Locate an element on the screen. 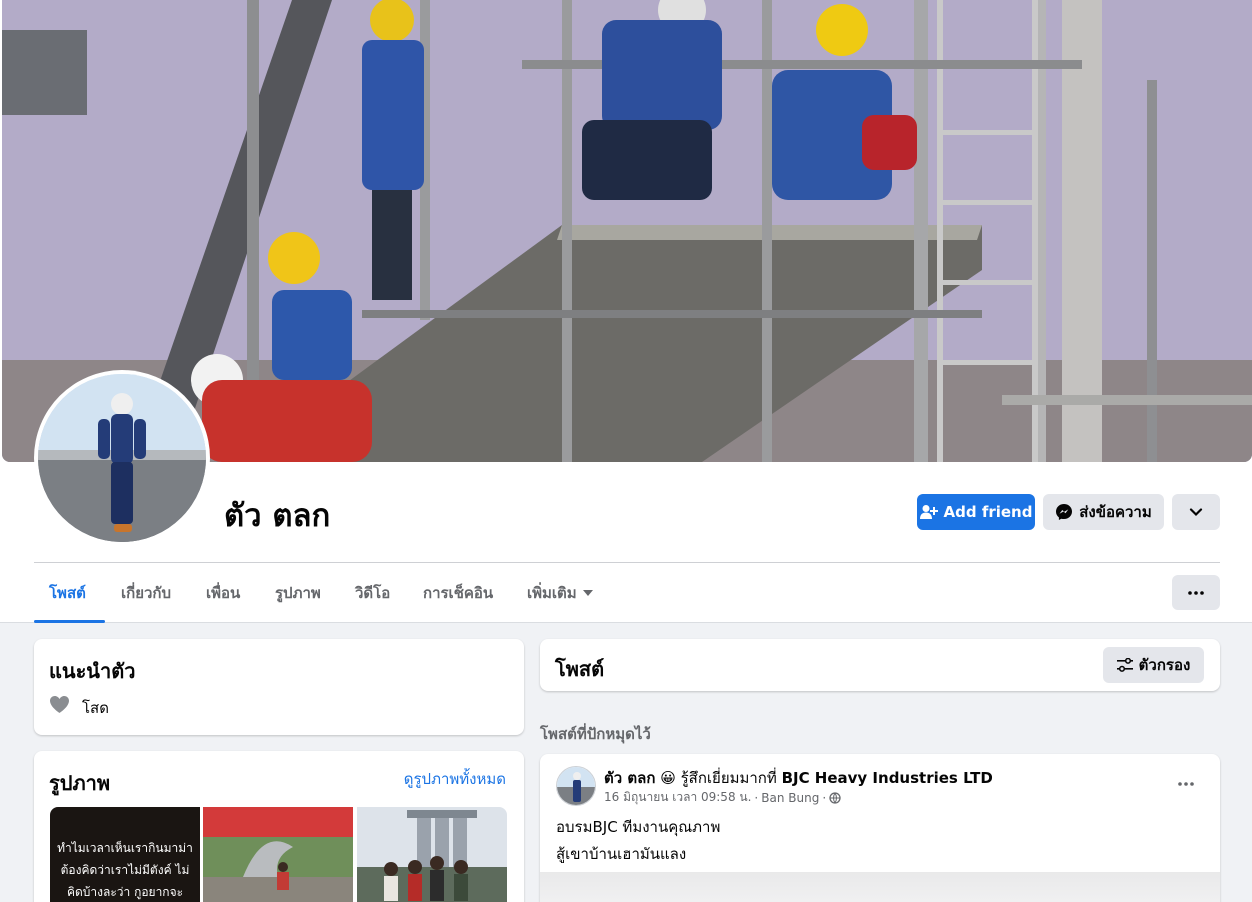  photos-title: รูปภาพ is located at coordinates (80, 783).